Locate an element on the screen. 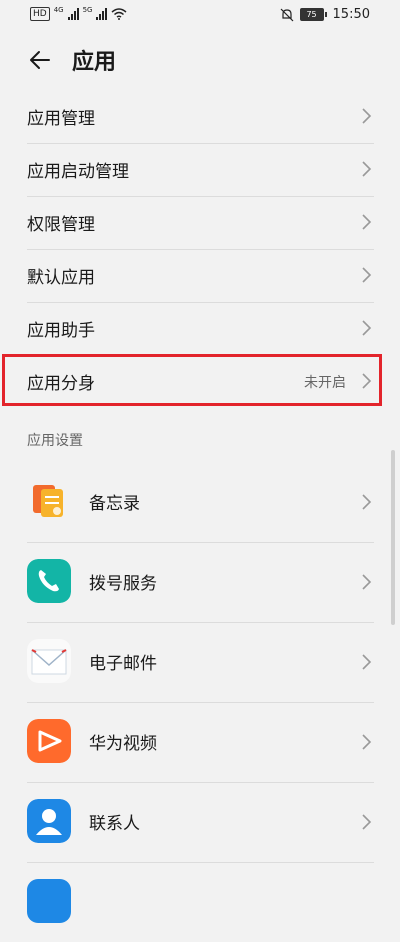 This screenshot has width=400, height=942. app-row-partial is located at coordinates (200, 902).